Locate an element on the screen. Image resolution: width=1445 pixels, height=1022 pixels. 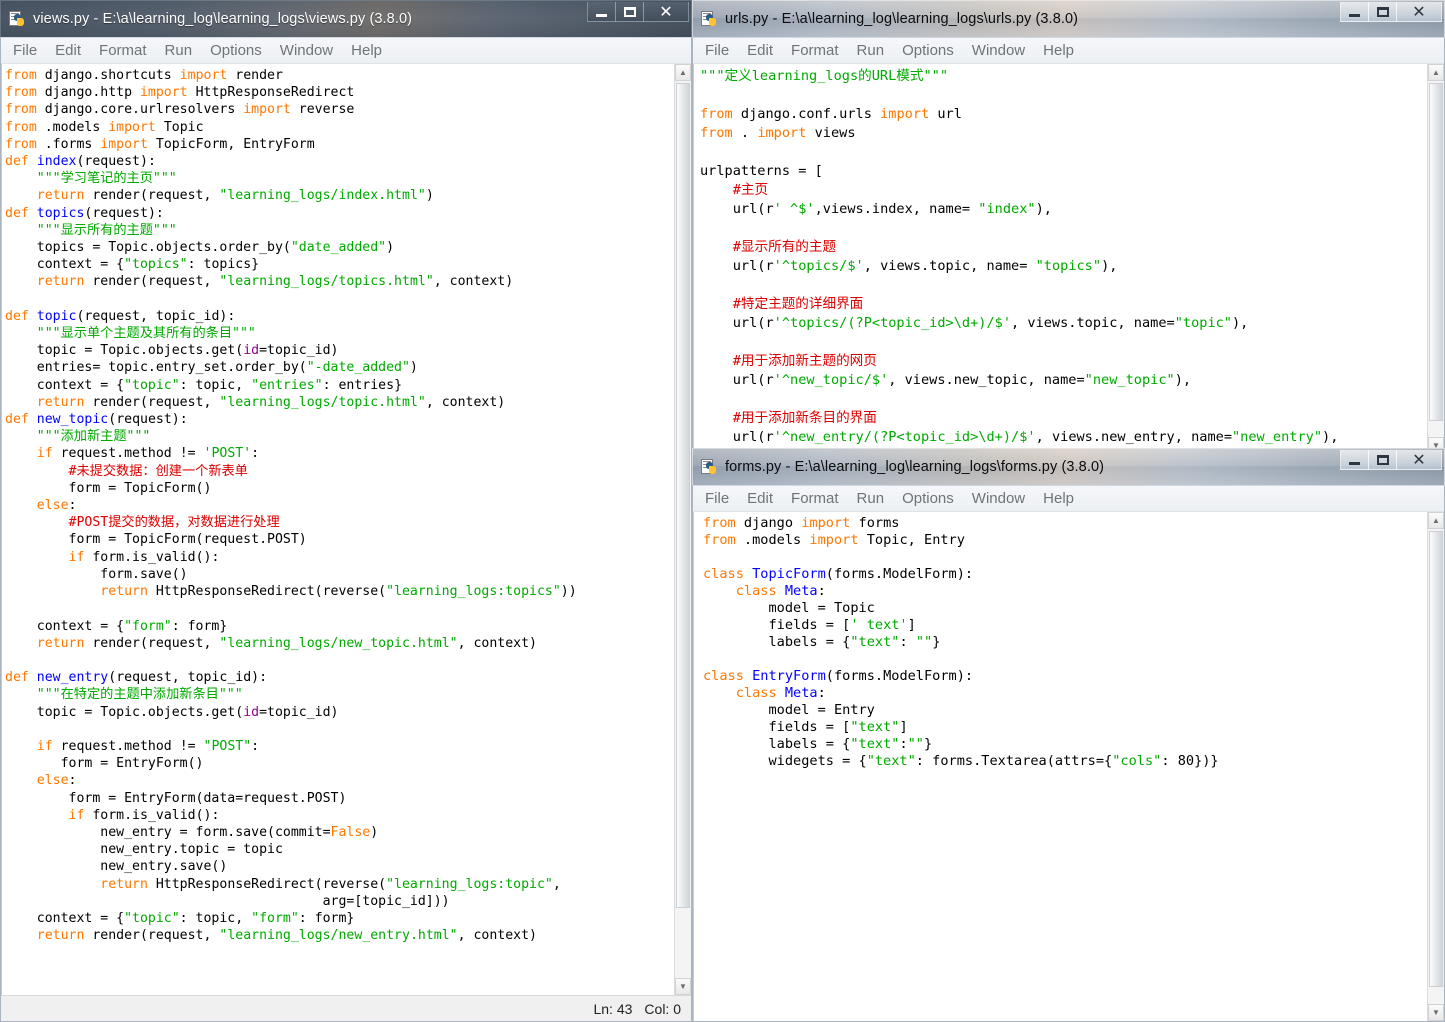
code-line: class Meta: is located at coordinates (780, 591).